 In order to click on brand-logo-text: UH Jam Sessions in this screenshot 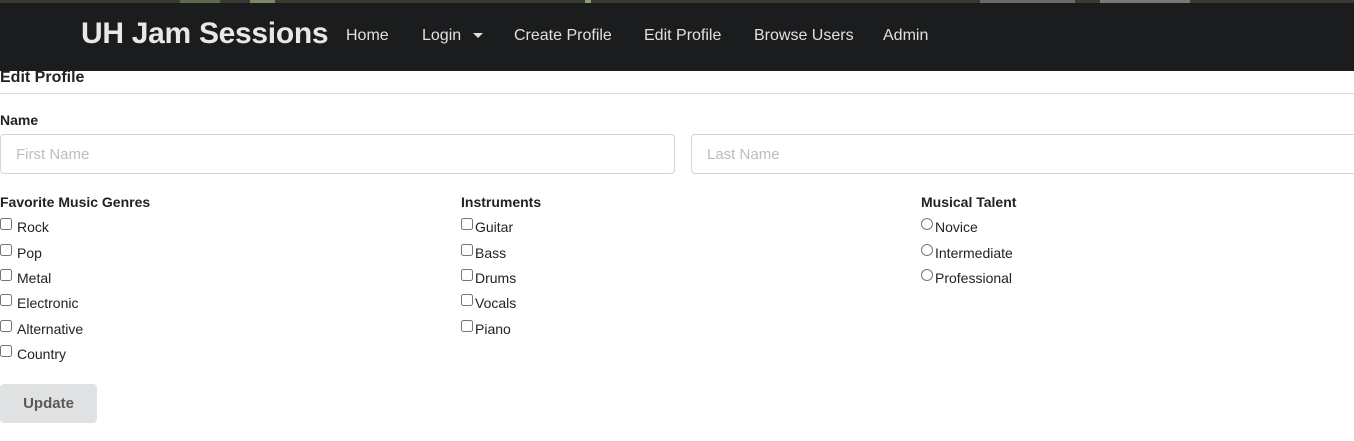, I will do `click(205, 34)`.